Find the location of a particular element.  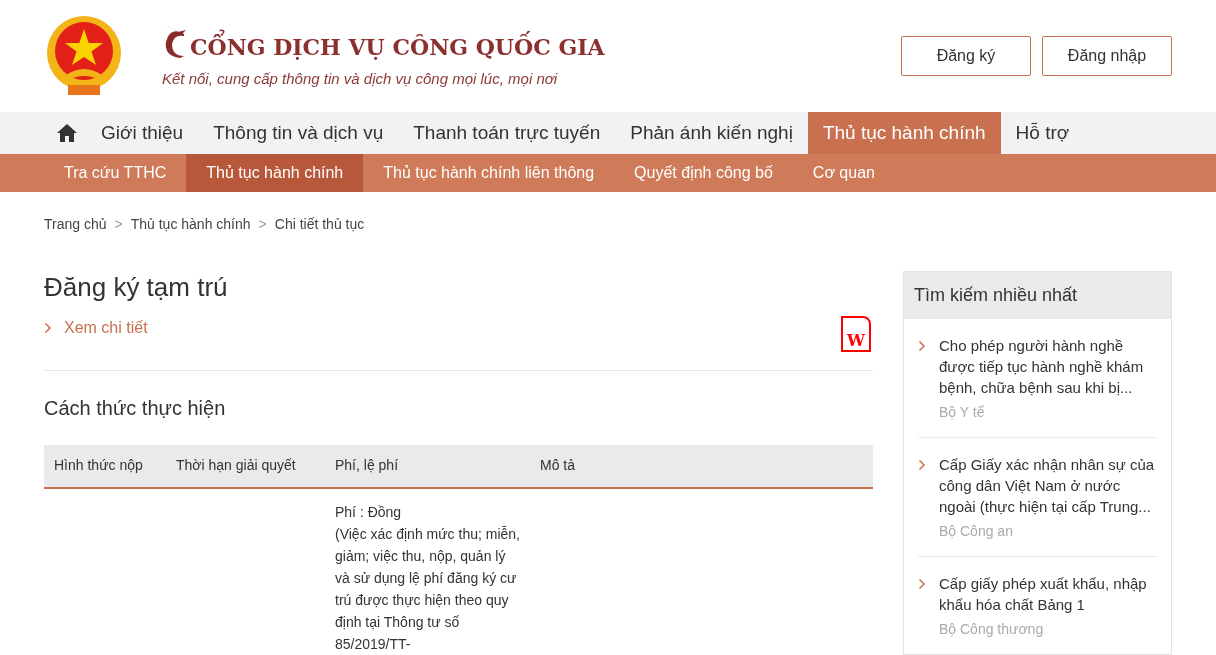

home-icon is located at coordinates (67, 133).